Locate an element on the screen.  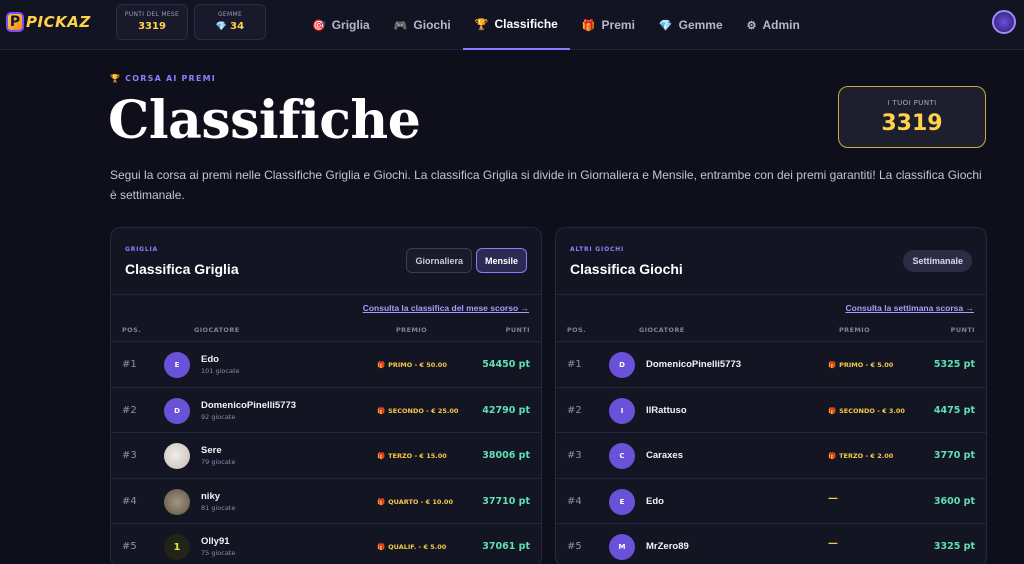
previous-week-link: Consulta la settimana scorsa → is located at coordinates (910, 308).